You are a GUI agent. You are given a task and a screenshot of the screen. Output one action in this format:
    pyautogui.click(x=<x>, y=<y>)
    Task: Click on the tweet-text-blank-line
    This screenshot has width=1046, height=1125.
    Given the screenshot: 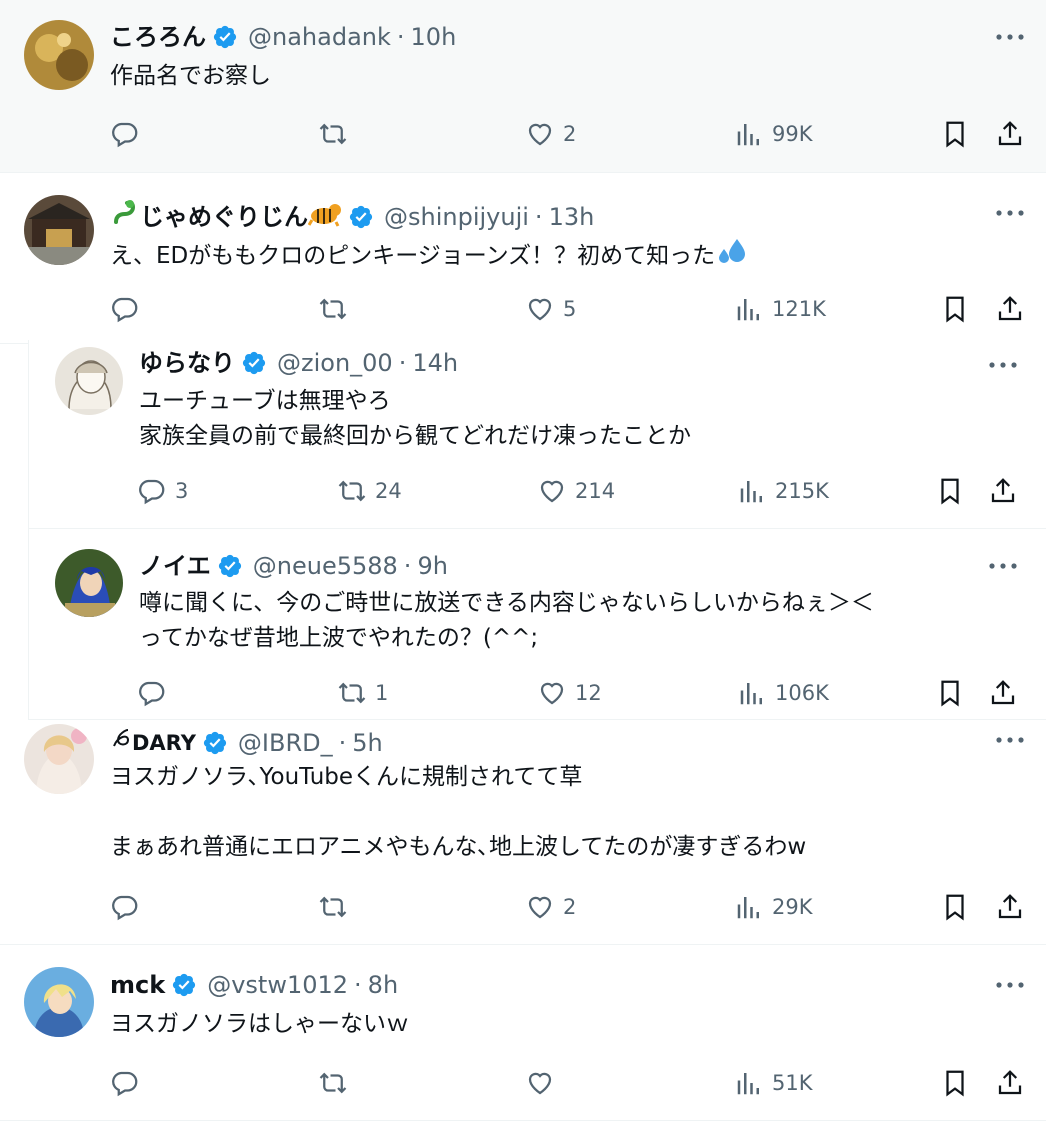 What is the action you would take?
    pyautogui.click(x=458, y=812)
    